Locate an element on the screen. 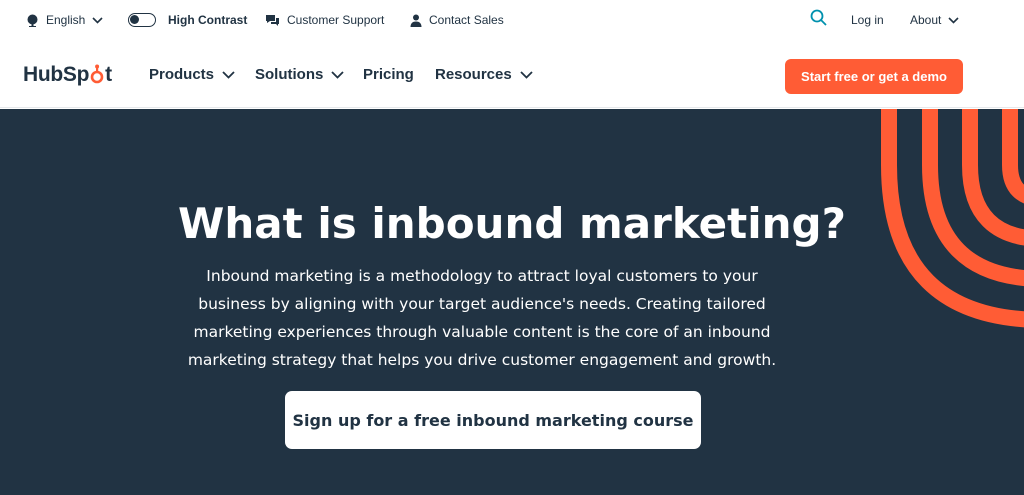 The image size is (1024, 495). contact-sales-label: Contact Sales is located at coordinates (466, 20).